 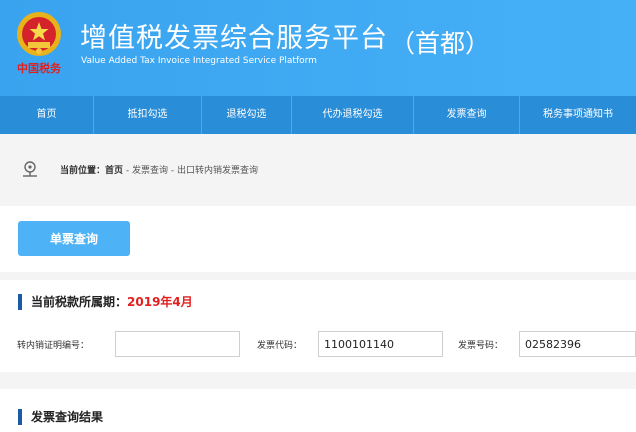 What do you see at coordinates (114, 171) in the screenshot?
I see `breadcrumb-home-link: 首页` at bounding box center [114, 171].